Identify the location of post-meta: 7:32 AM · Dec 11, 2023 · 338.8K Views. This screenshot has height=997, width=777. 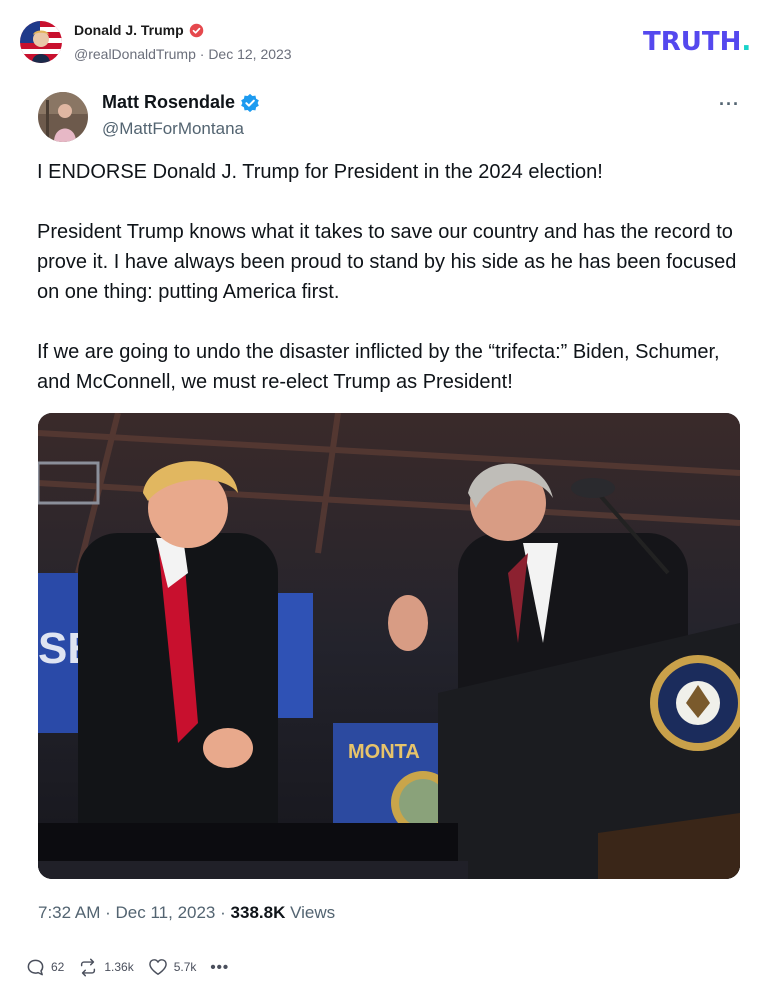
(186, 913).